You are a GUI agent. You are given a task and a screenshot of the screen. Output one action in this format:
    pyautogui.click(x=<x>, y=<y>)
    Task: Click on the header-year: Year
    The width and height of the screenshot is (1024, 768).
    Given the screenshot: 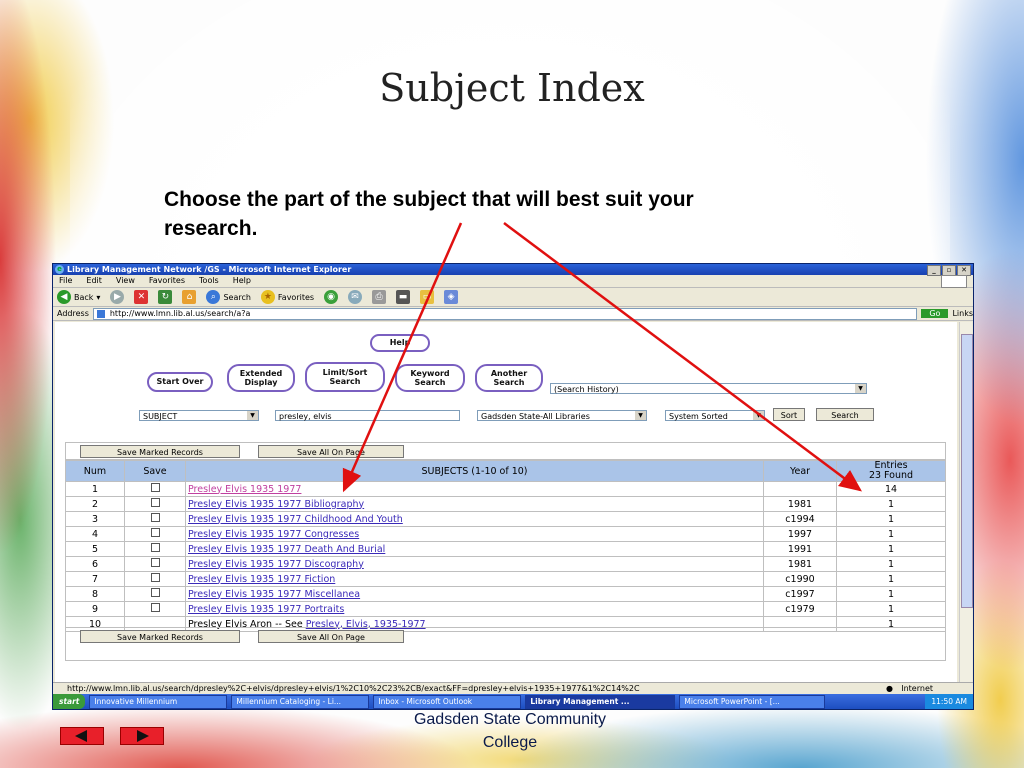 What is the action you would take?
    pyautogui.click(x=800, y=471)
    